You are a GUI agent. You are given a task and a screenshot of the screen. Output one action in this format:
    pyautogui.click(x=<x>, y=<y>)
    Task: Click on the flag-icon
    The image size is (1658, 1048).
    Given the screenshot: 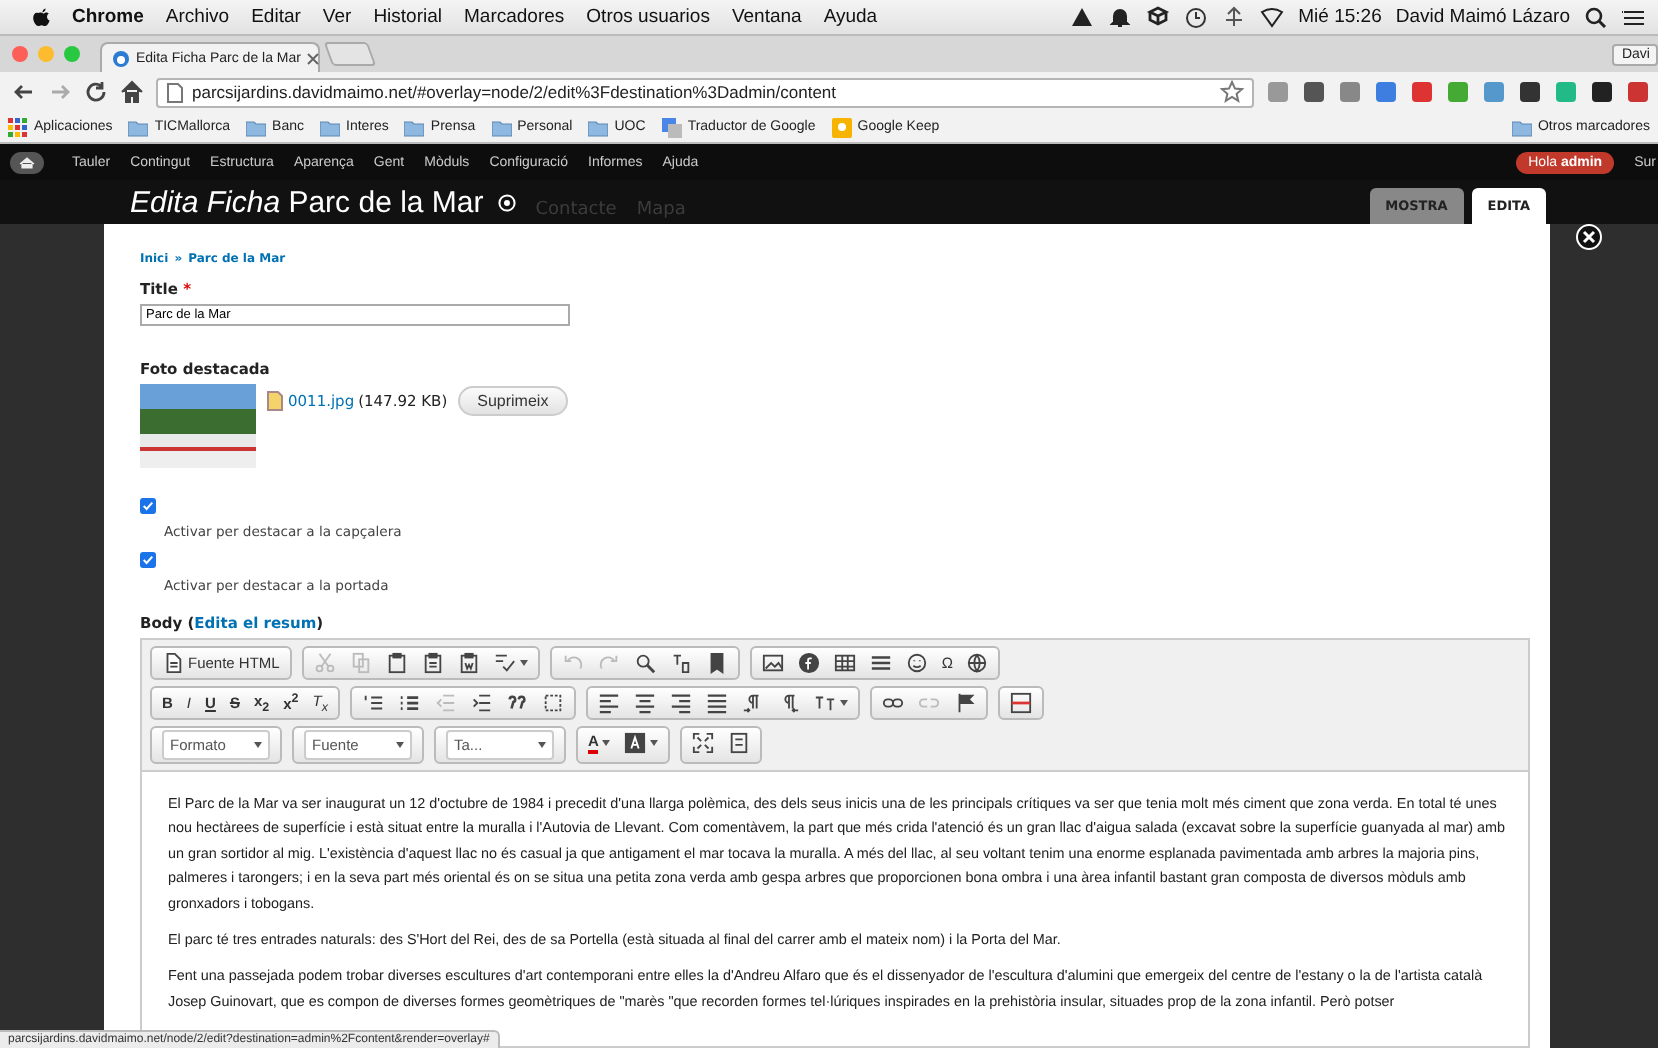 What is the action you would take?
    pyautogui.click(x=964, y=703)
    